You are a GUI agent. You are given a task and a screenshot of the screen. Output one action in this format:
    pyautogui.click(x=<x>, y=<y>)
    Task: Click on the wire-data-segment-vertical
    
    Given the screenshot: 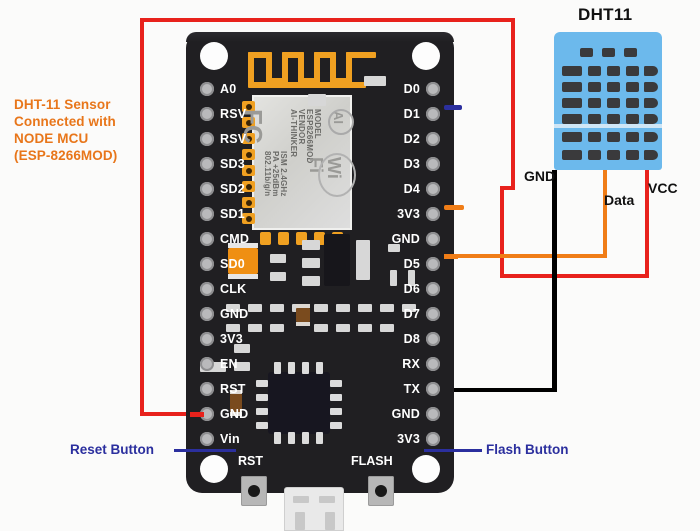 What is the action you would take?
    pyautogui.click(x=605, y=214)
    